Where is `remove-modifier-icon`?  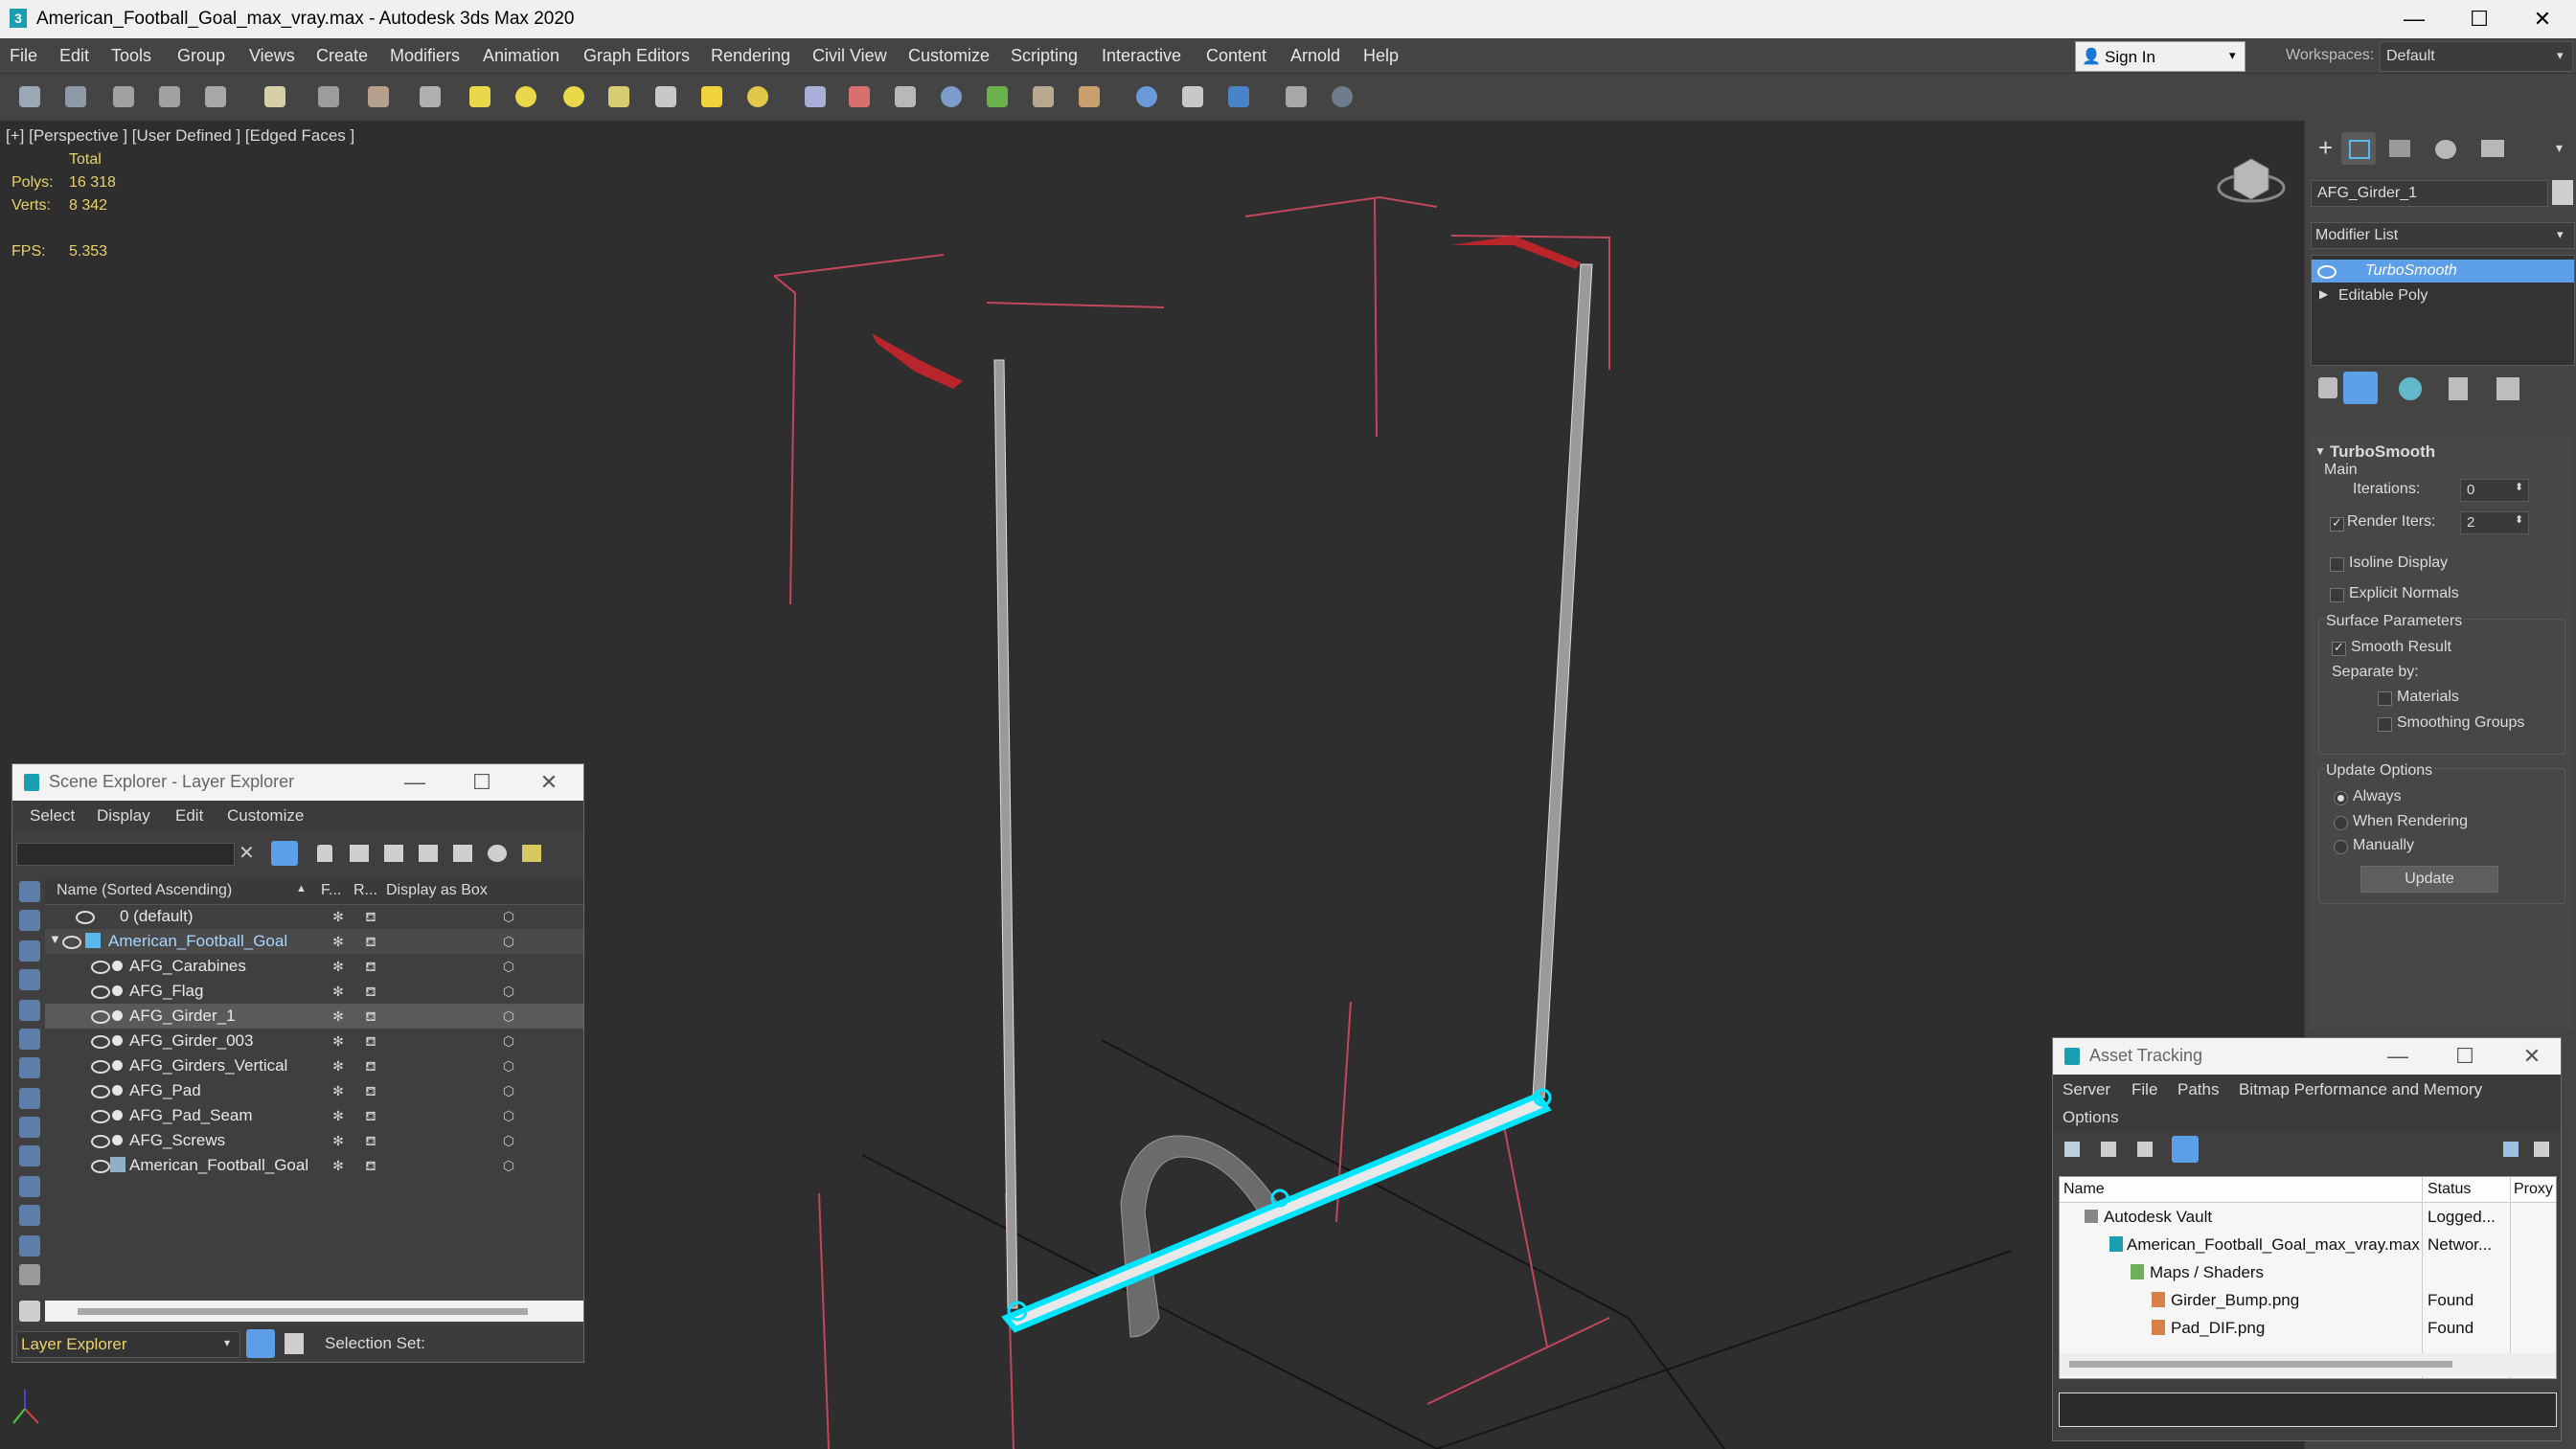
remove-modifier-icon is located at coordinates (2458, 388).